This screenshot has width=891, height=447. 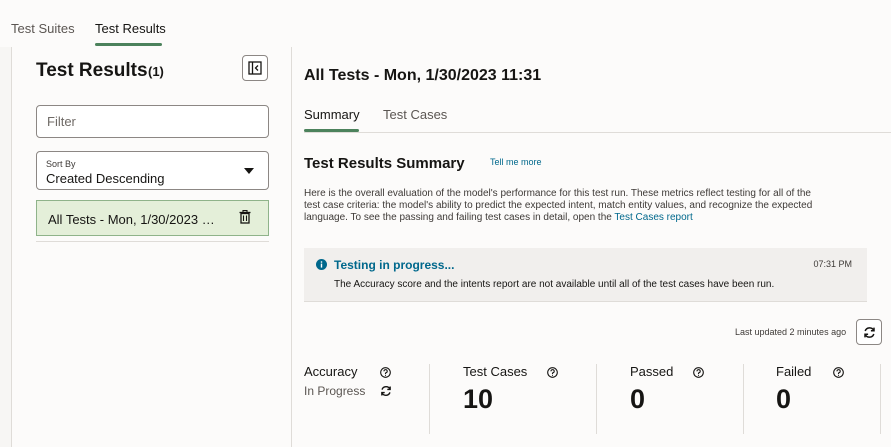 What do you see at coordinates (495, 371) in the screenshot?
I see `test-cases-label: Test Cases` at bounding box center [495, 371].